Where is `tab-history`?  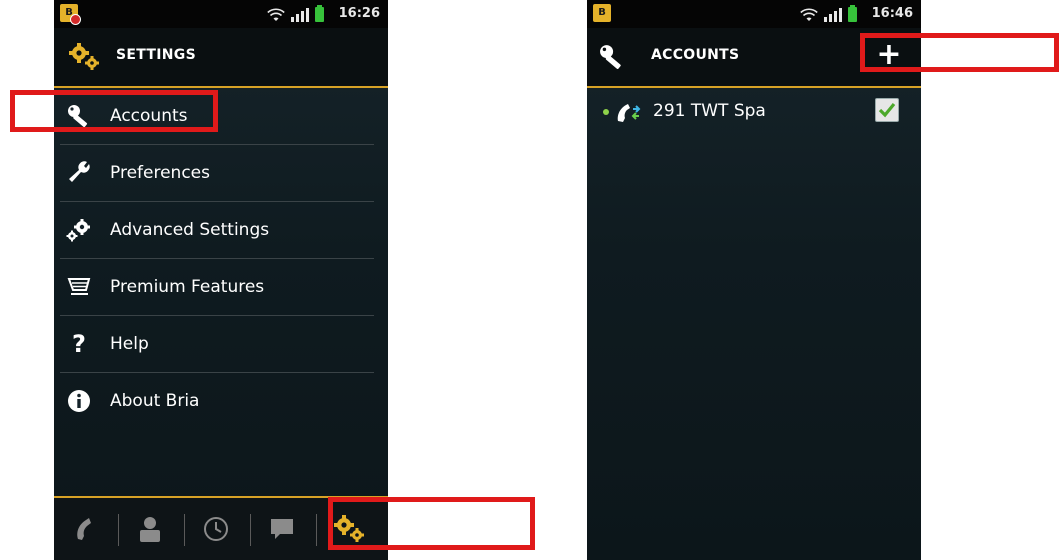
tab-history is located at coordinates (216, 529).